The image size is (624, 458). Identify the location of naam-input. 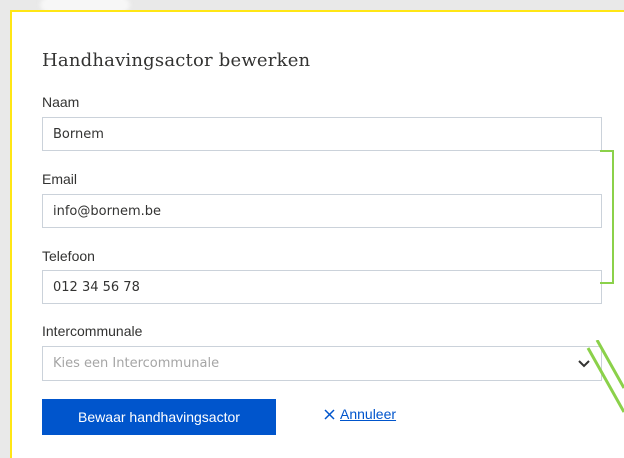
(322, 134).